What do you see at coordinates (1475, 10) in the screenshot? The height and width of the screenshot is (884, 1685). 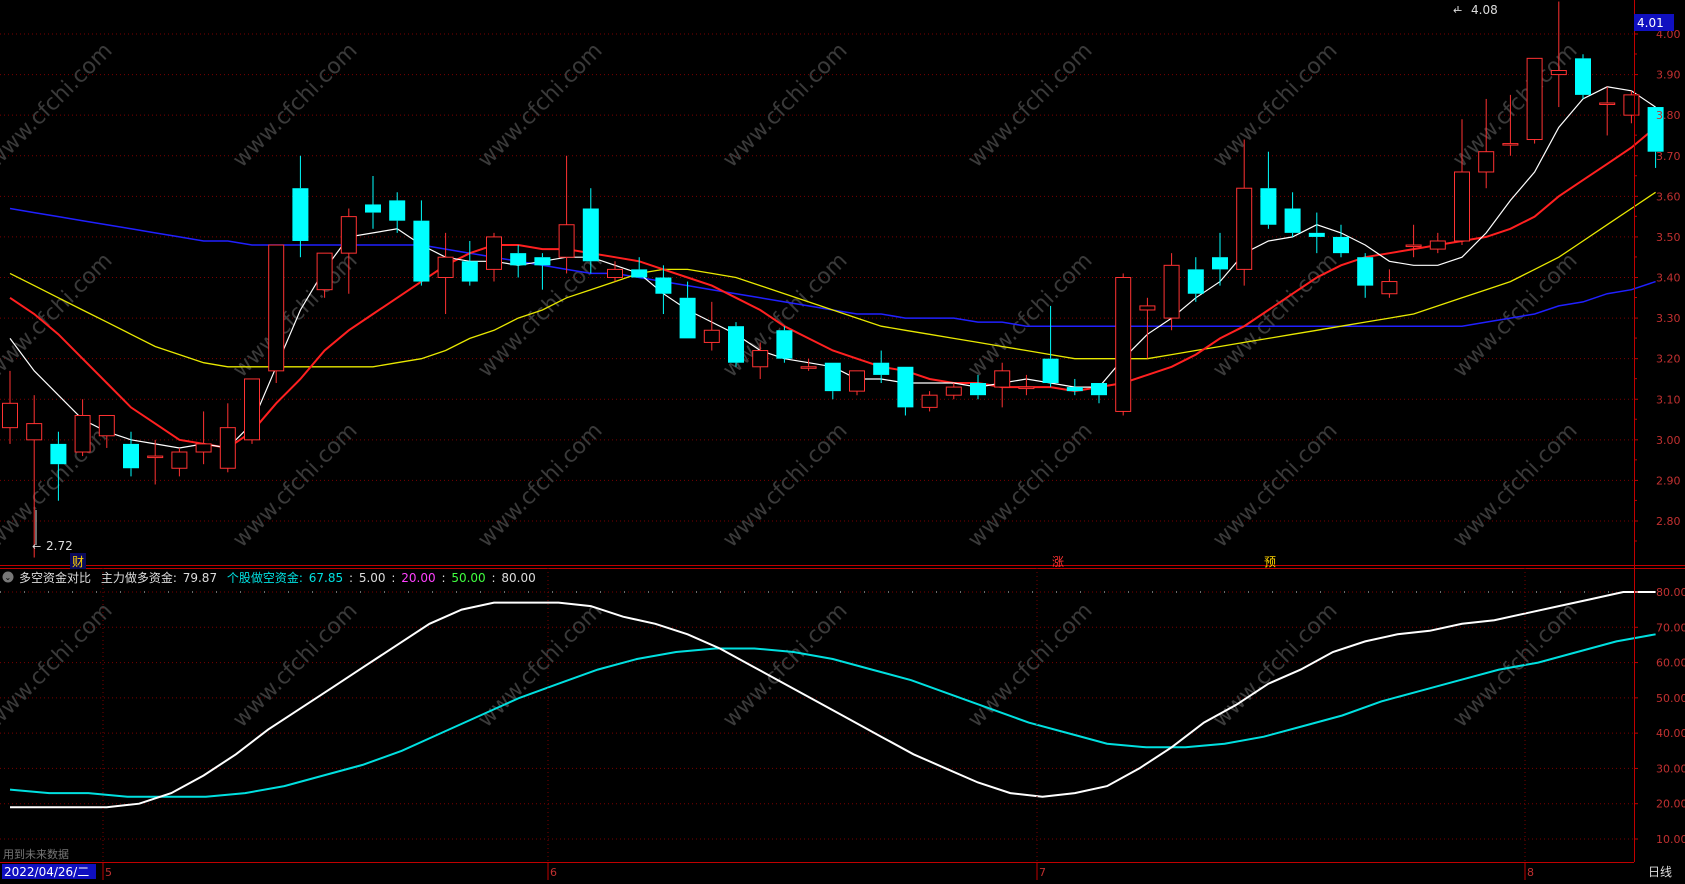 I see `high-annotation: ← 4.08` at bounding box center [1475, 10].